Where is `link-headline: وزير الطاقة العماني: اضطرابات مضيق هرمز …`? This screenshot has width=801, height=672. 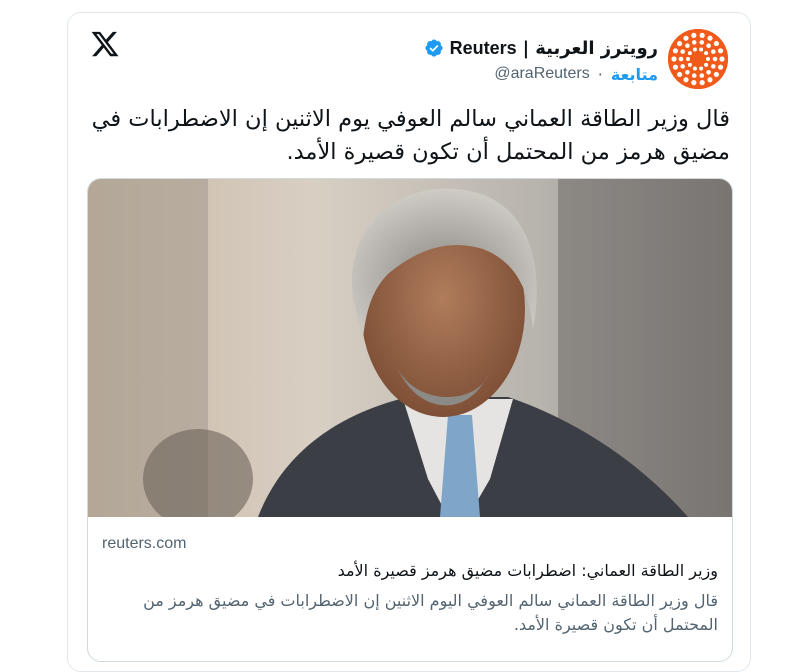 link-headline: وزير الطاقة العماني: اضطرابات مضيق هرمز … is located at coordinates (408, 570).